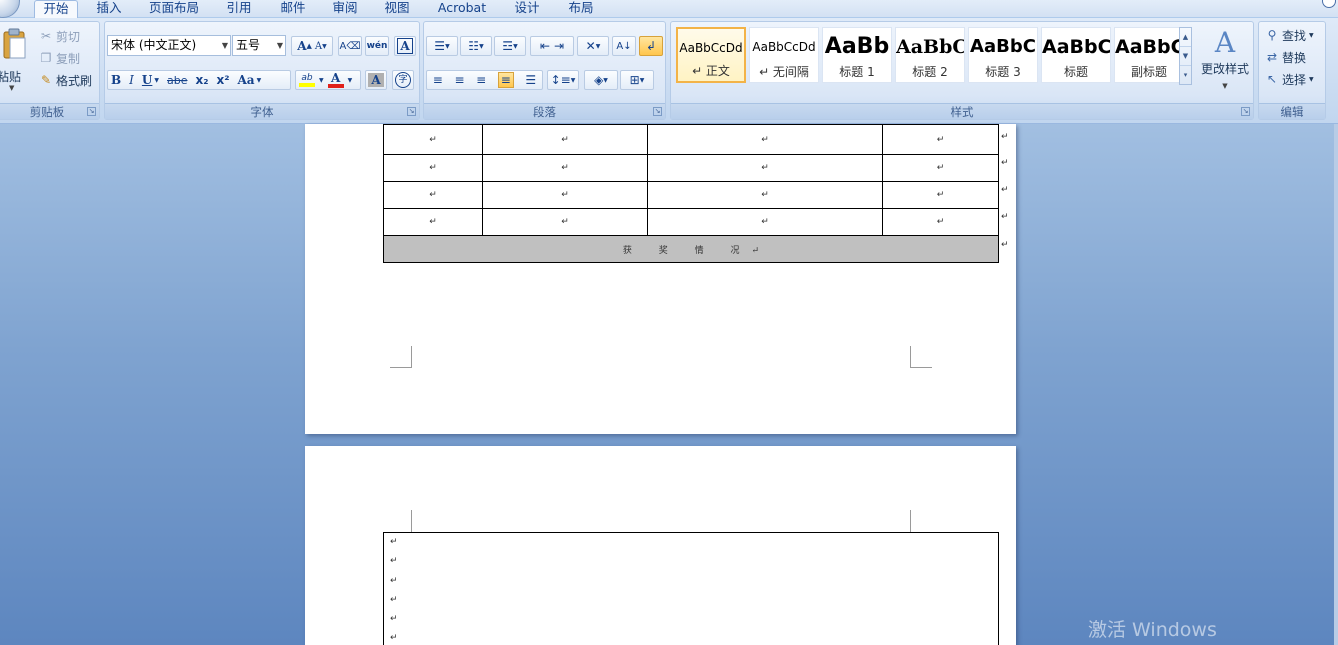  What do you see at coordinates (505, 80) in the screenshot?
I see `justify-icon: ≡` at bounding box center [505, 80].